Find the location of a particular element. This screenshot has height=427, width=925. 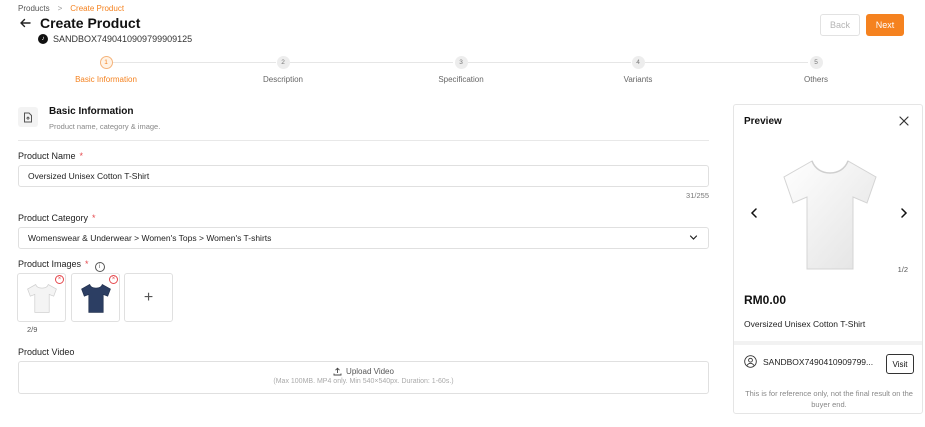

product-images-label-text: Product Images is located at coordinates (50, 264).